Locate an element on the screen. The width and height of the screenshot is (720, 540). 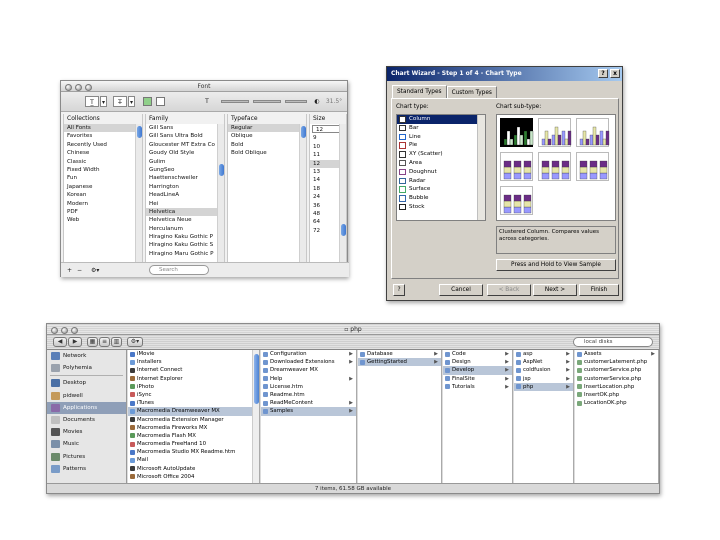
shadow-blur-slider is located at coordinates (267, 101).